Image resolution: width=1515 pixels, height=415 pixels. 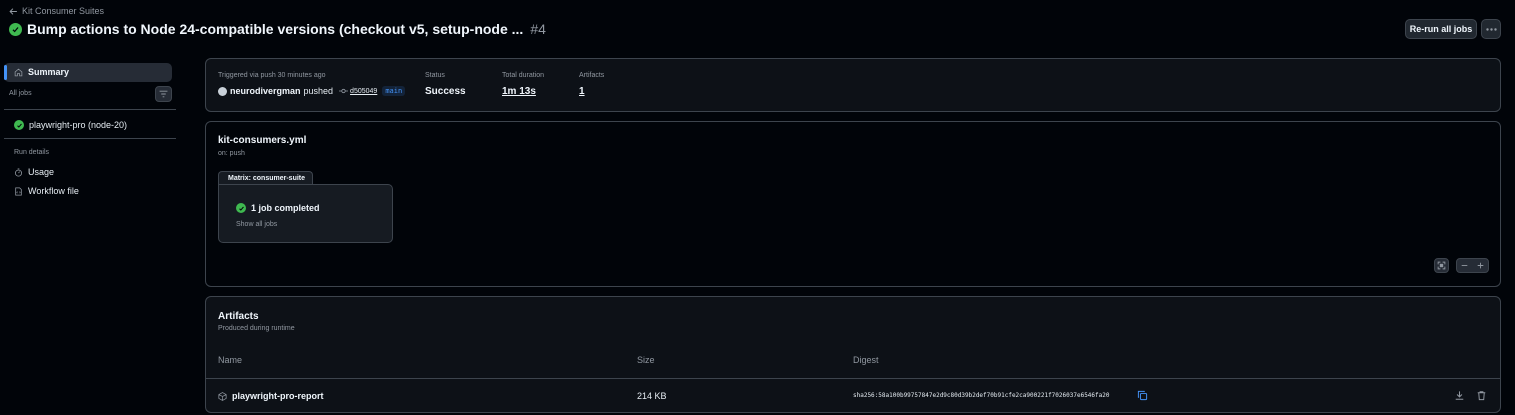 What do you see at coordinates (49, 72) in the screenshot?
I see `sidebar-item-label: Summary` at bounding box center [49, 72].